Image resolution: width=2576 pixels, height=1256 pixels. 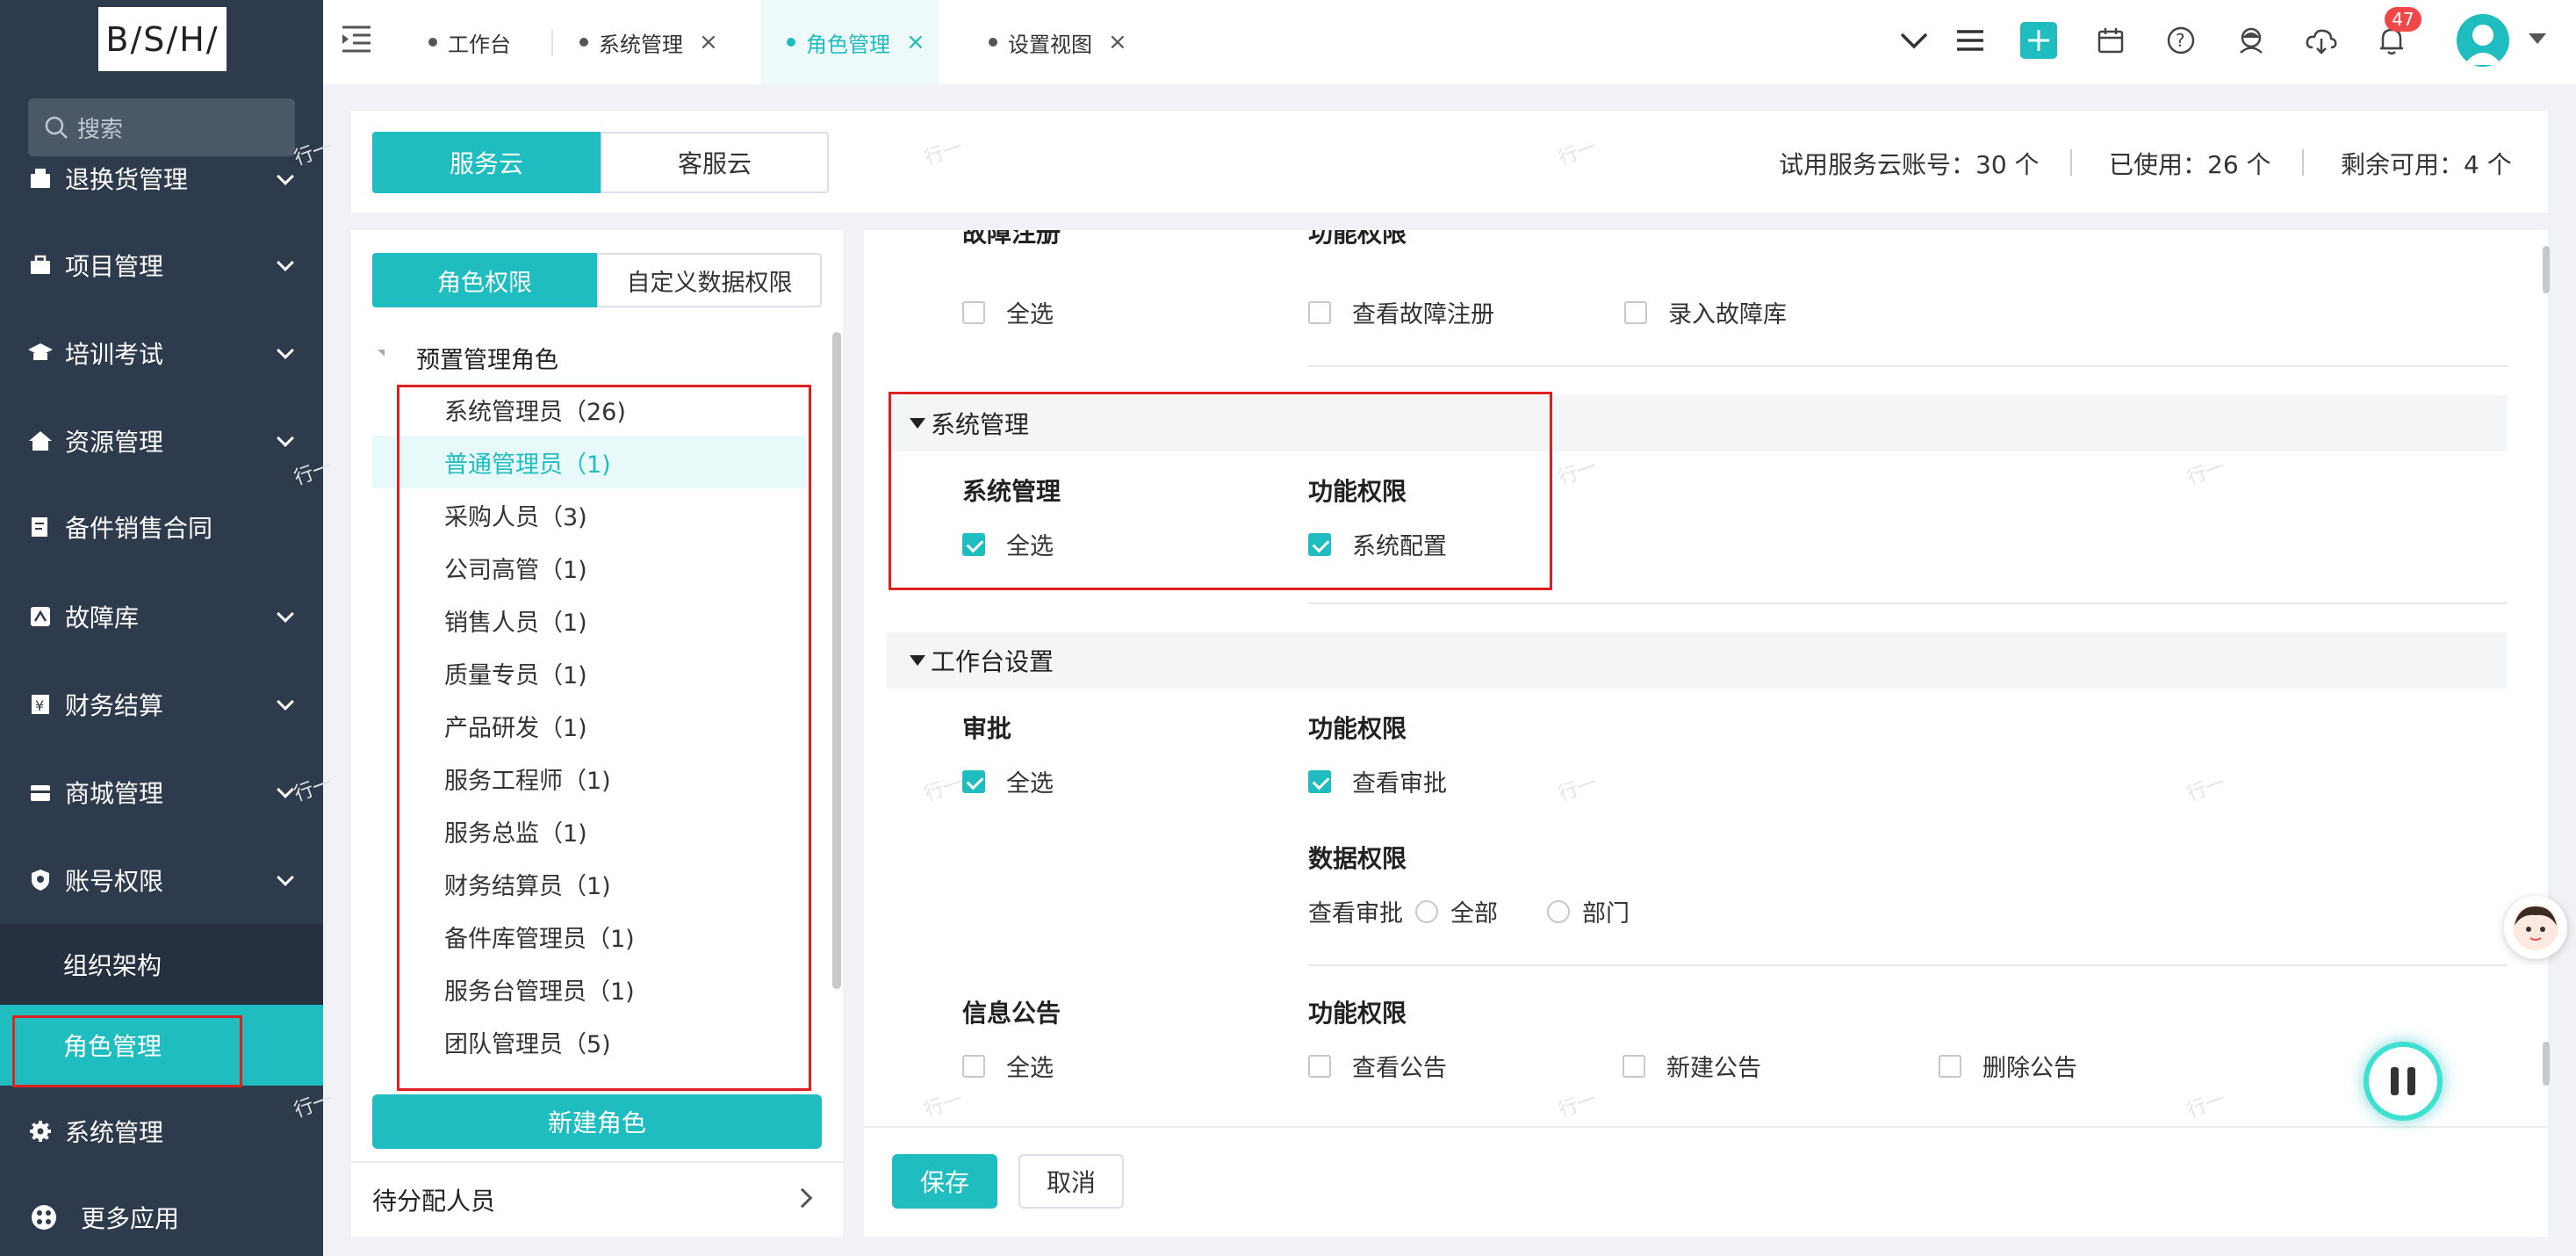 What do you see at coordinates (162, 39) in the screenshot?
I see `company-logo: B/S/H/` at bounding box center [162, 39].